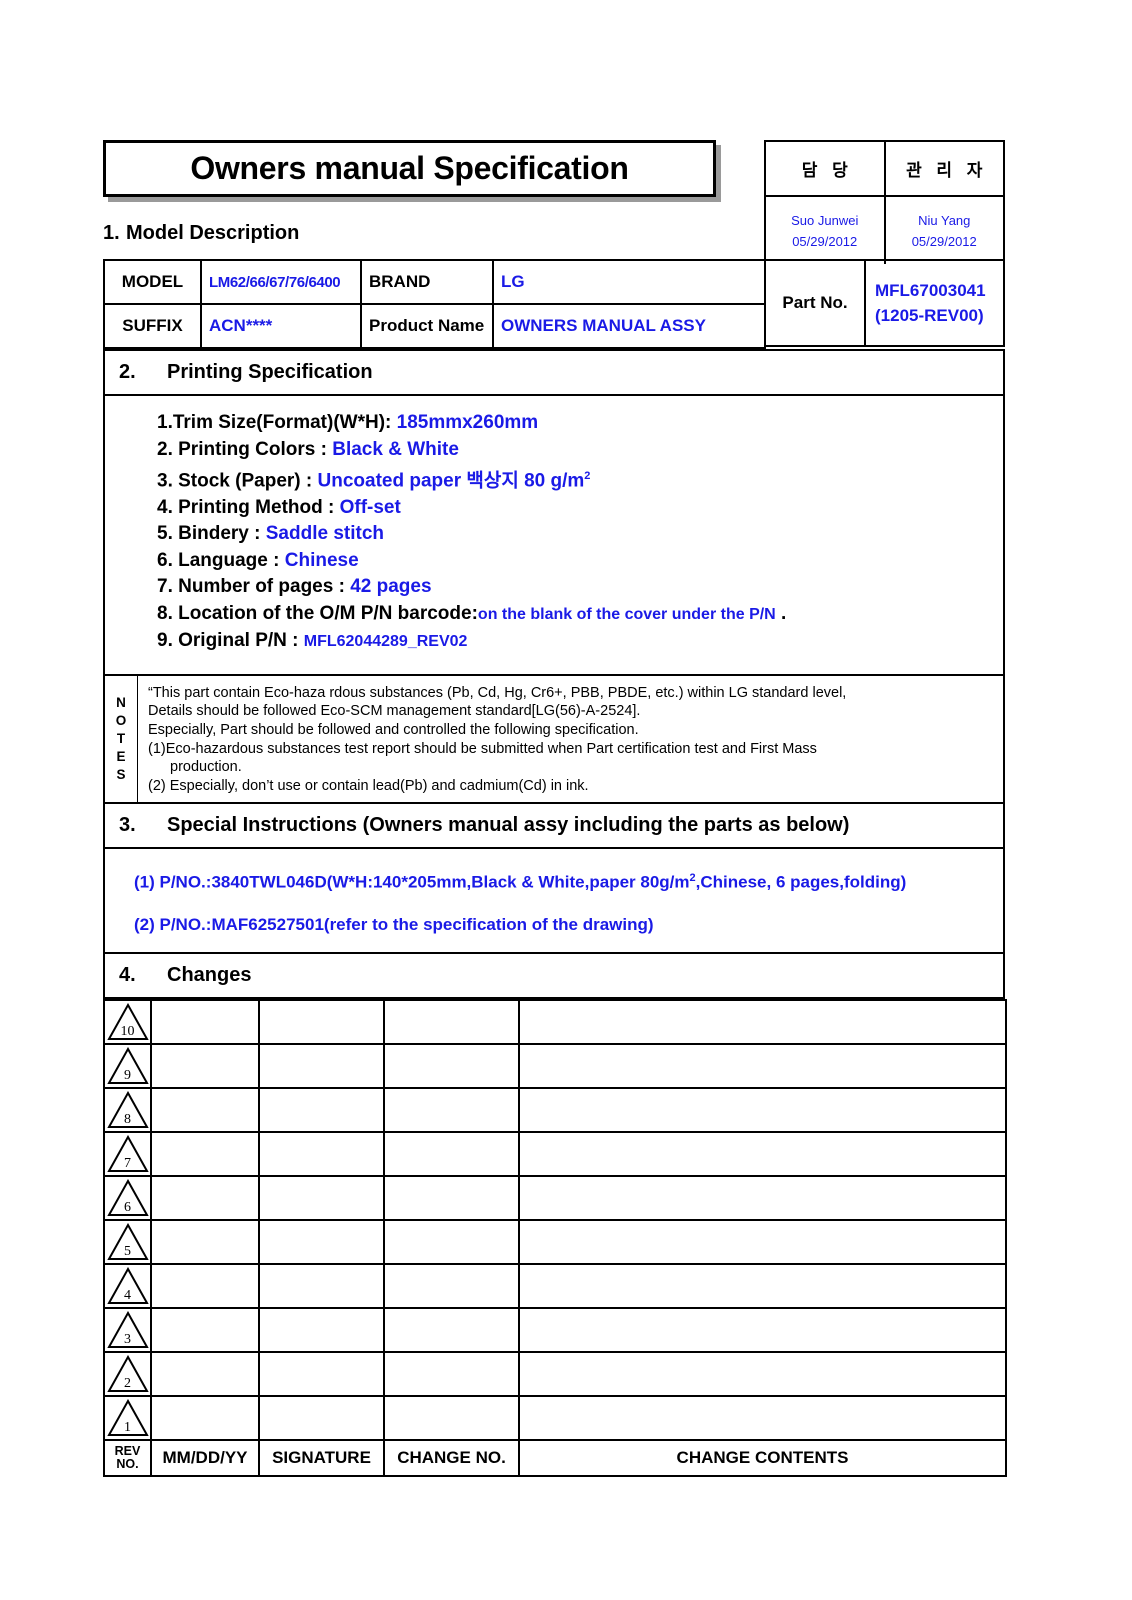 The image size is (1132, 1600). Describe the element at coordinates (127, 1286) in the screenshot. I see `changes-rev-marker-cell: 4` at that location.